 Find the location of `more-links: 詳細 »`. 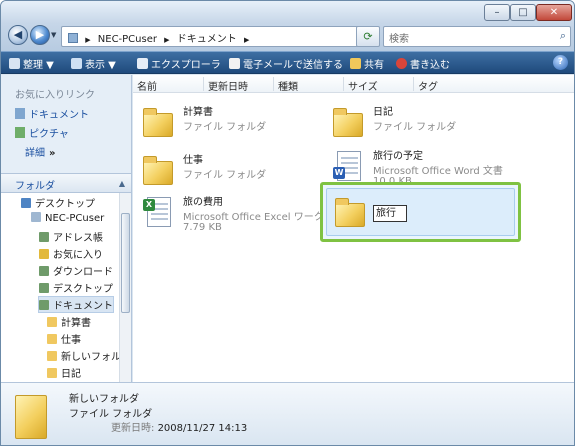

more-links: 詳細 » is located at coordinates (40, 151).